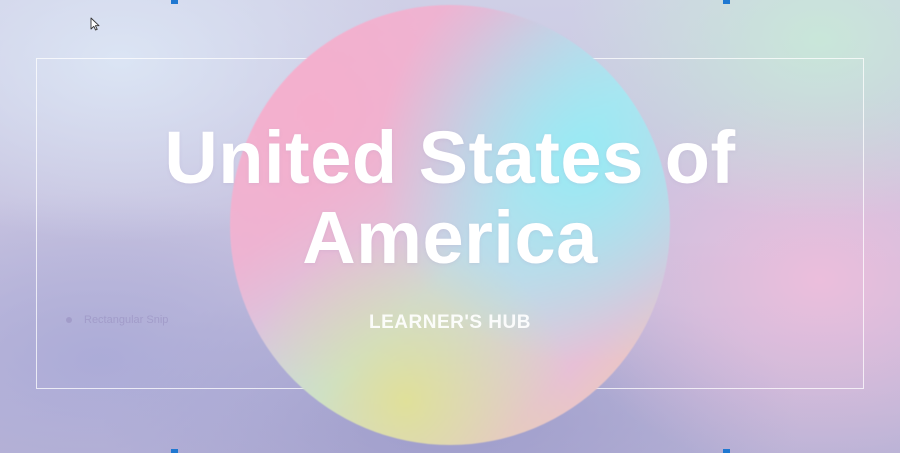  I want to click on selection-handle-top-left, so click(174, 2).